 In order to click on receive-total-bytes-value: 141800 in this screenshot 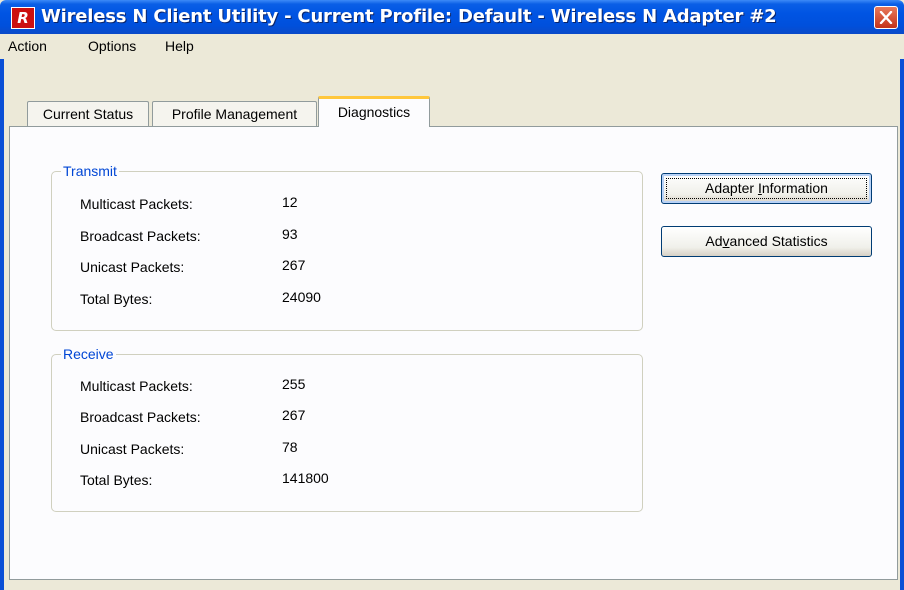, I will do `click(305, 478)`.